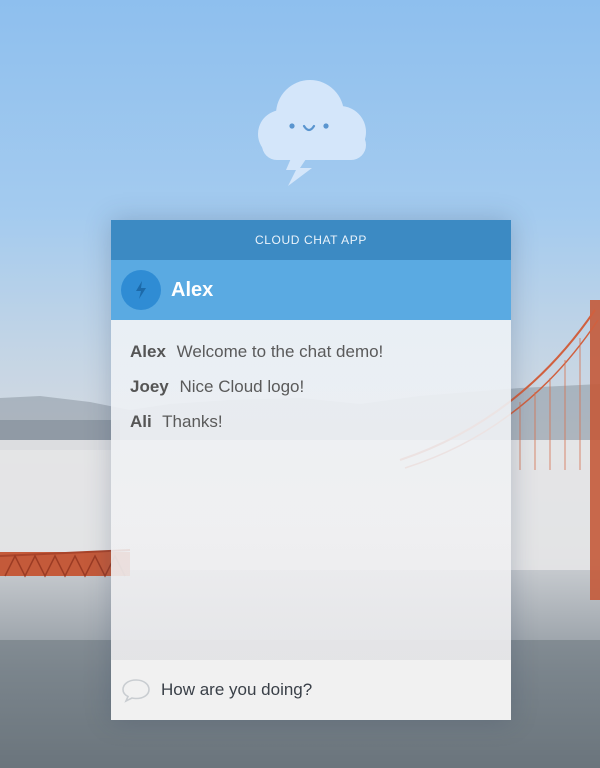 This screenshot has height=768, width=600. Describe the element at coordinates (136, 691) in the screenshot. I see `speech-bubble-icon` at that location.